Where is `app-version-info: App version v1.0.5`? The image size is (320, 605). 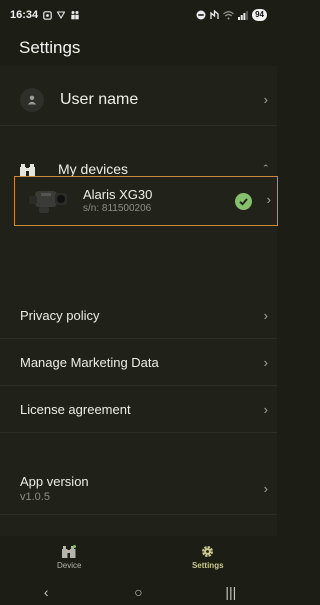
app-version-info: App version v1.0.5 is located at coordinates (54, 488).